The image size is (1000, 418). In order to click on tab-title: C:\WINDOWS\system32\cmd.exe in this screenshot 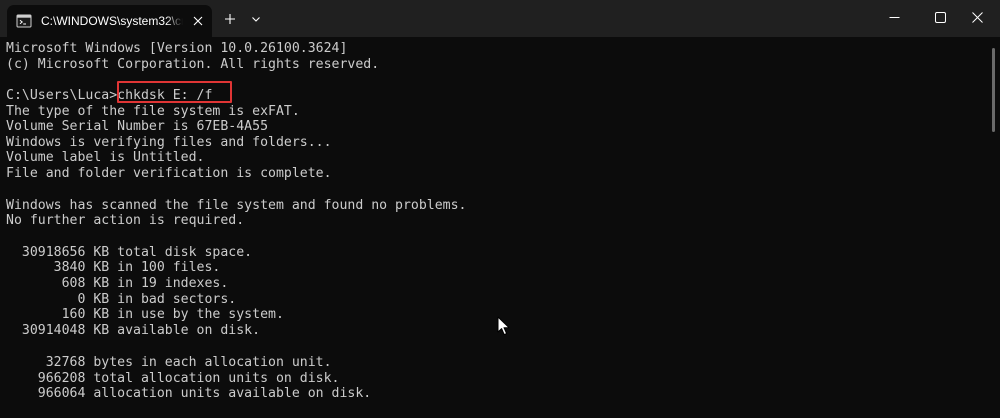, I will do `click(112, 21)`.